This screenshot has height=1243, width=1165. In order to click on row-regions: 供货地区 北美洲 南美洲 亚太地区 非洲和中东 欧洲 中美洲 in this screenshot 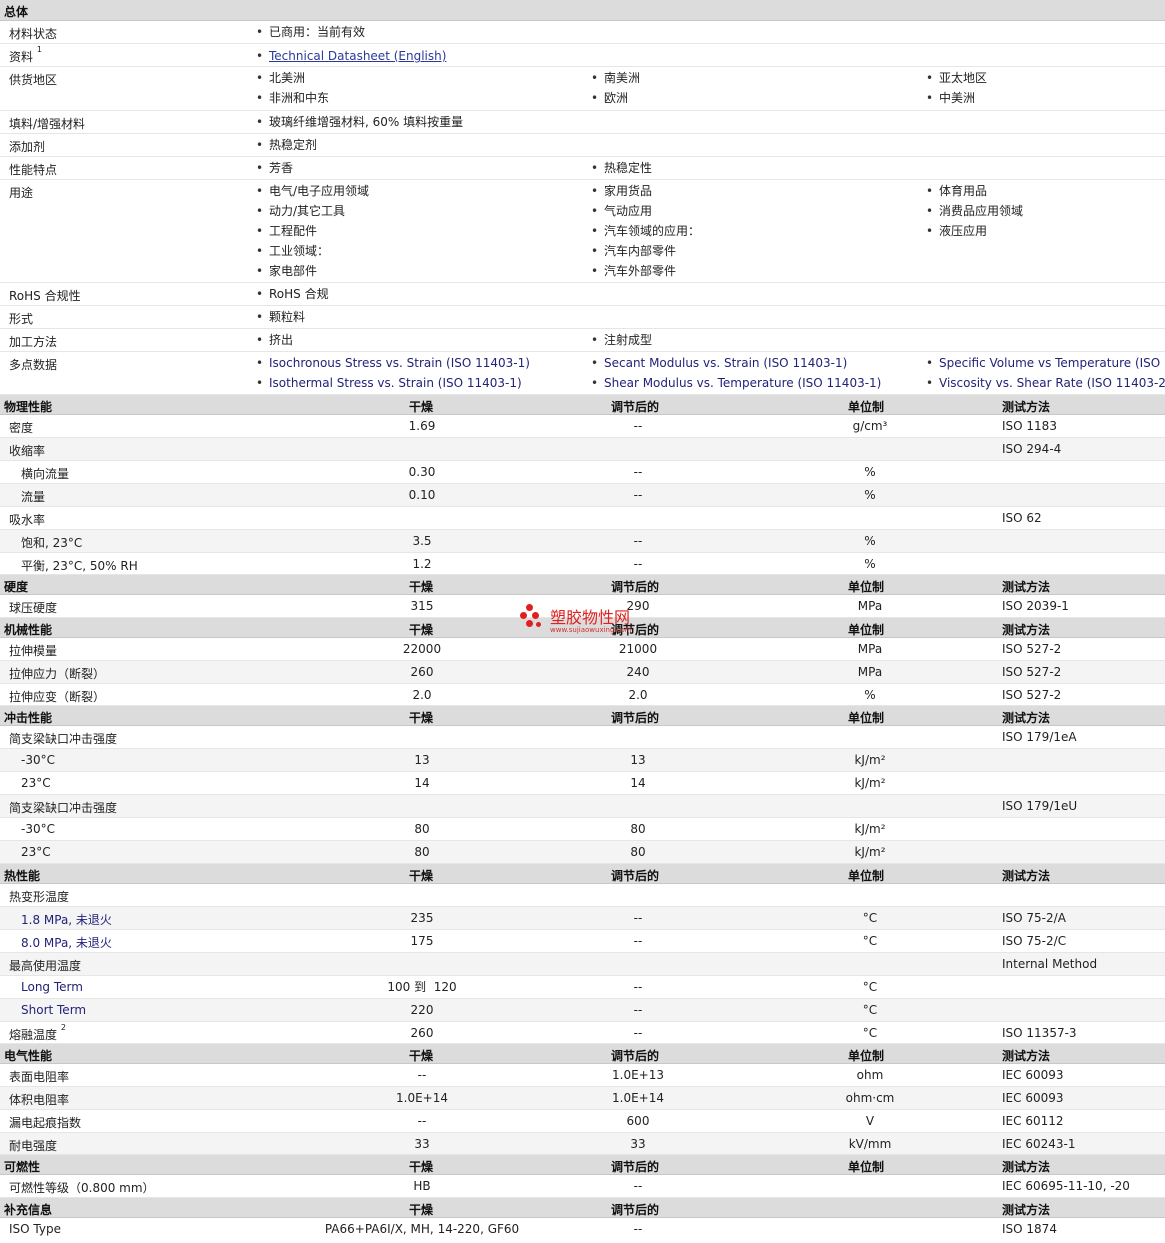, I will do `click(582, 89)`.